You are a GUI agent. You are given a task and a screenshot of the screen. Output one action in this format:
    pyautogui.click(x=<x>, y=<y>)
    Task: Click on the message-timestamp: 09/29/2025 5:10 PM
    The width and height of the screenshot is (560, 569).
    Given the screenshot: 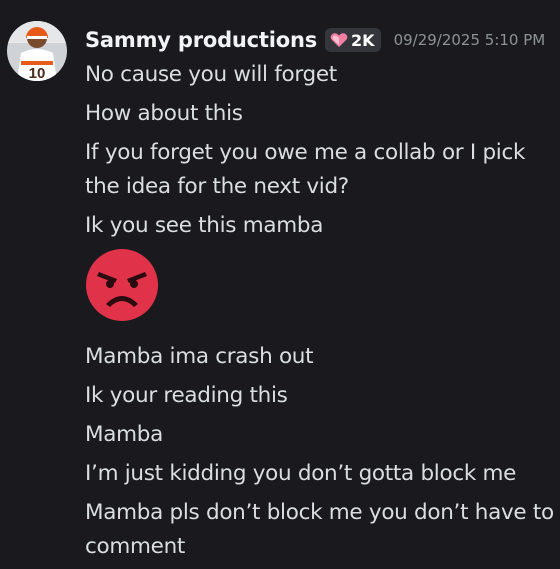 What is the action you would take?
    pyautogui.click(x=470, y=40)
    